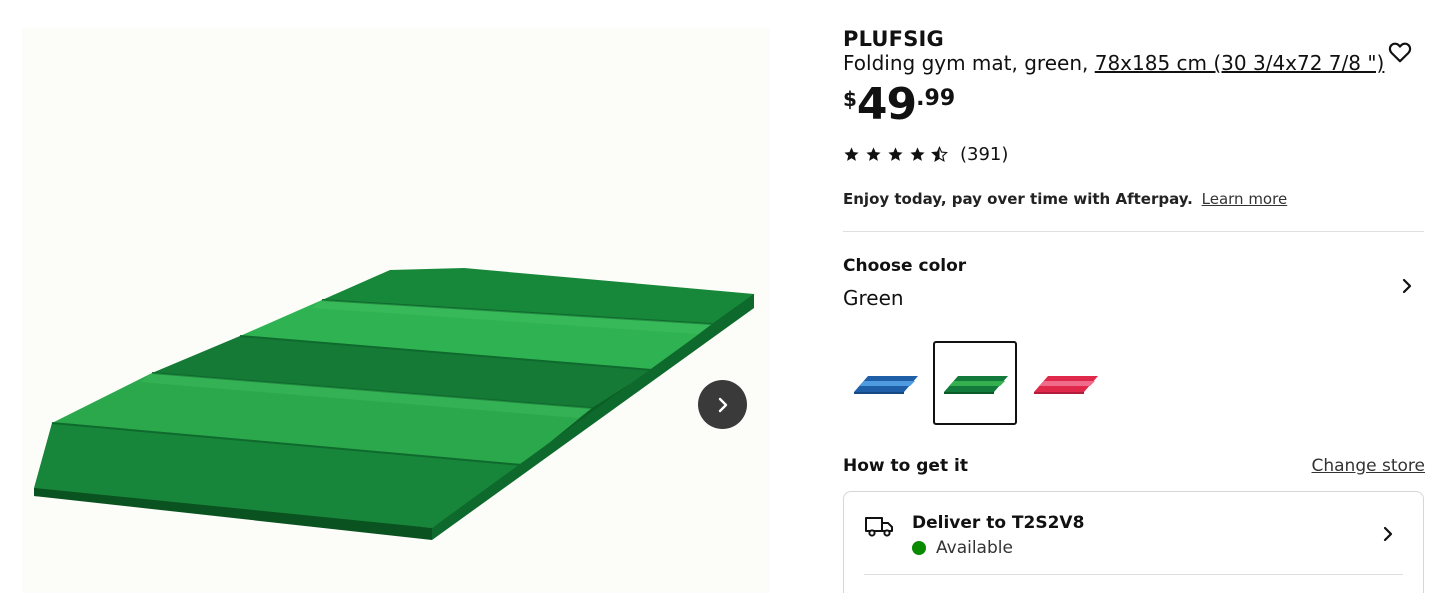 This screenshot has width=1445, height=593. I want to click on how-to-get-it-title: How to get it, so click(905, 466).